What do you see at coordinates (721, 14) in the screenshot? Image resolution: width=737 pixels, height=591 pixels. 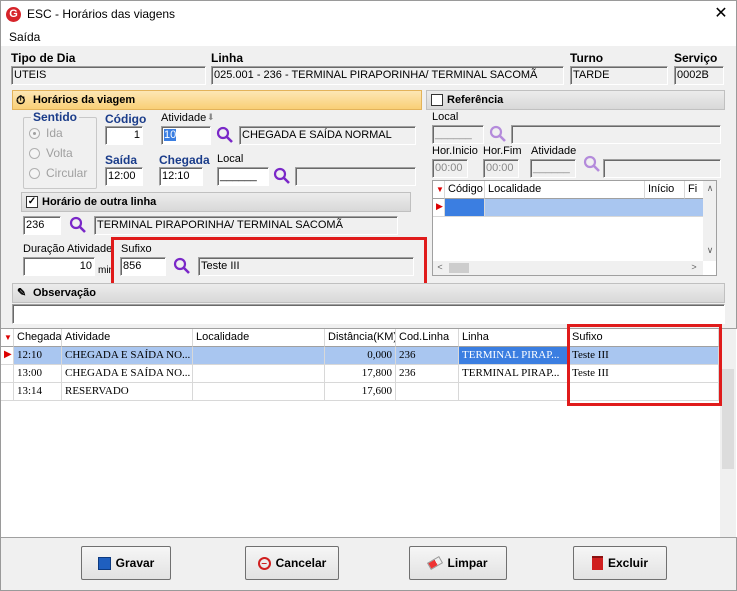 I see `close-icon: ✕` at bounding box center [721, 14].